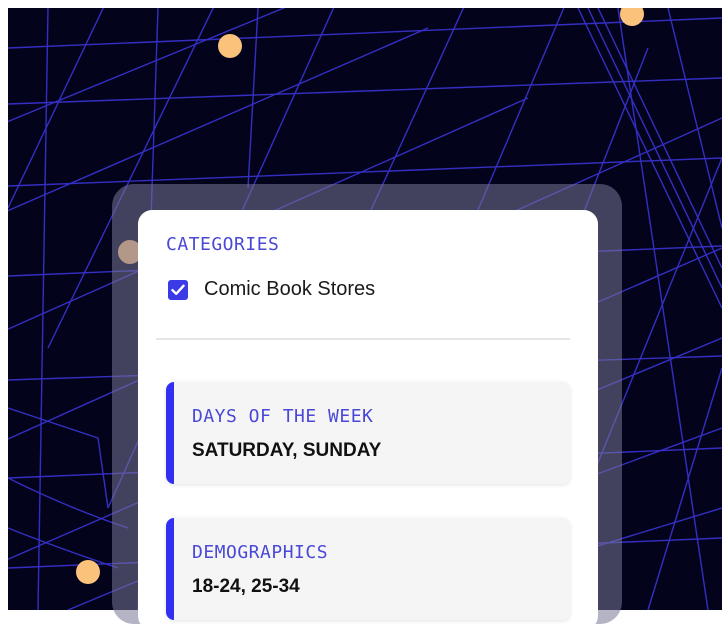  I want to click on categories-heading: CATEGORIES, so click(223, 244).